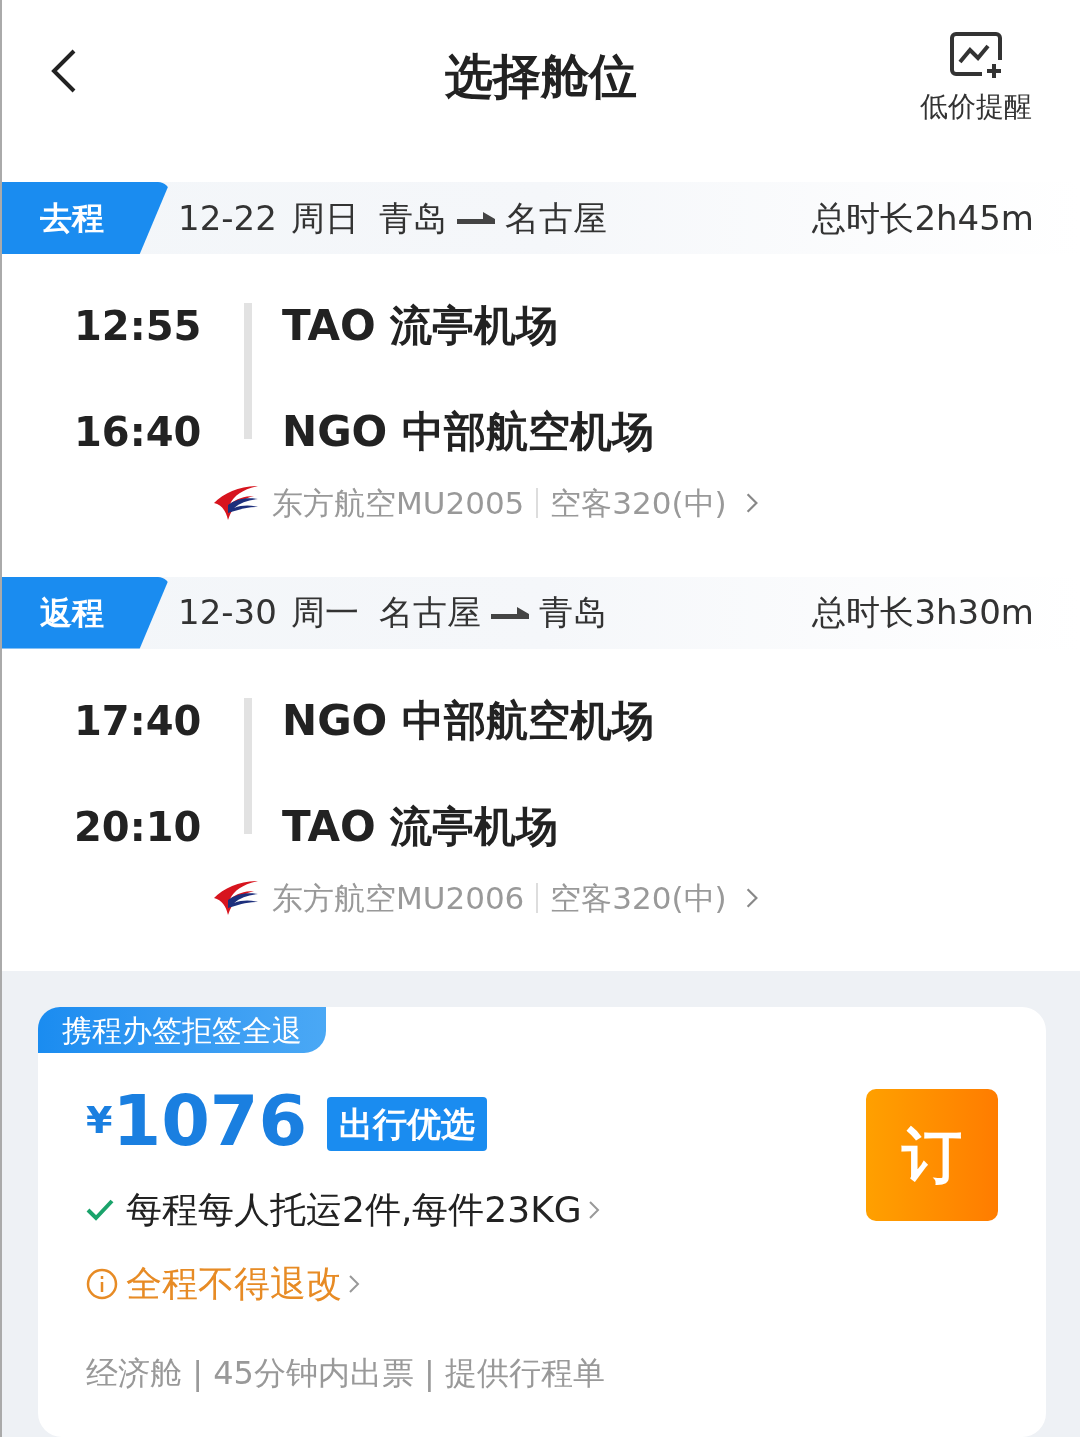 This screenshot has height=1437, width=1080. What do you see at coordinates (100, 1210) in the screenshot?
I see `check-icon` at bounding box center [100, 1210].